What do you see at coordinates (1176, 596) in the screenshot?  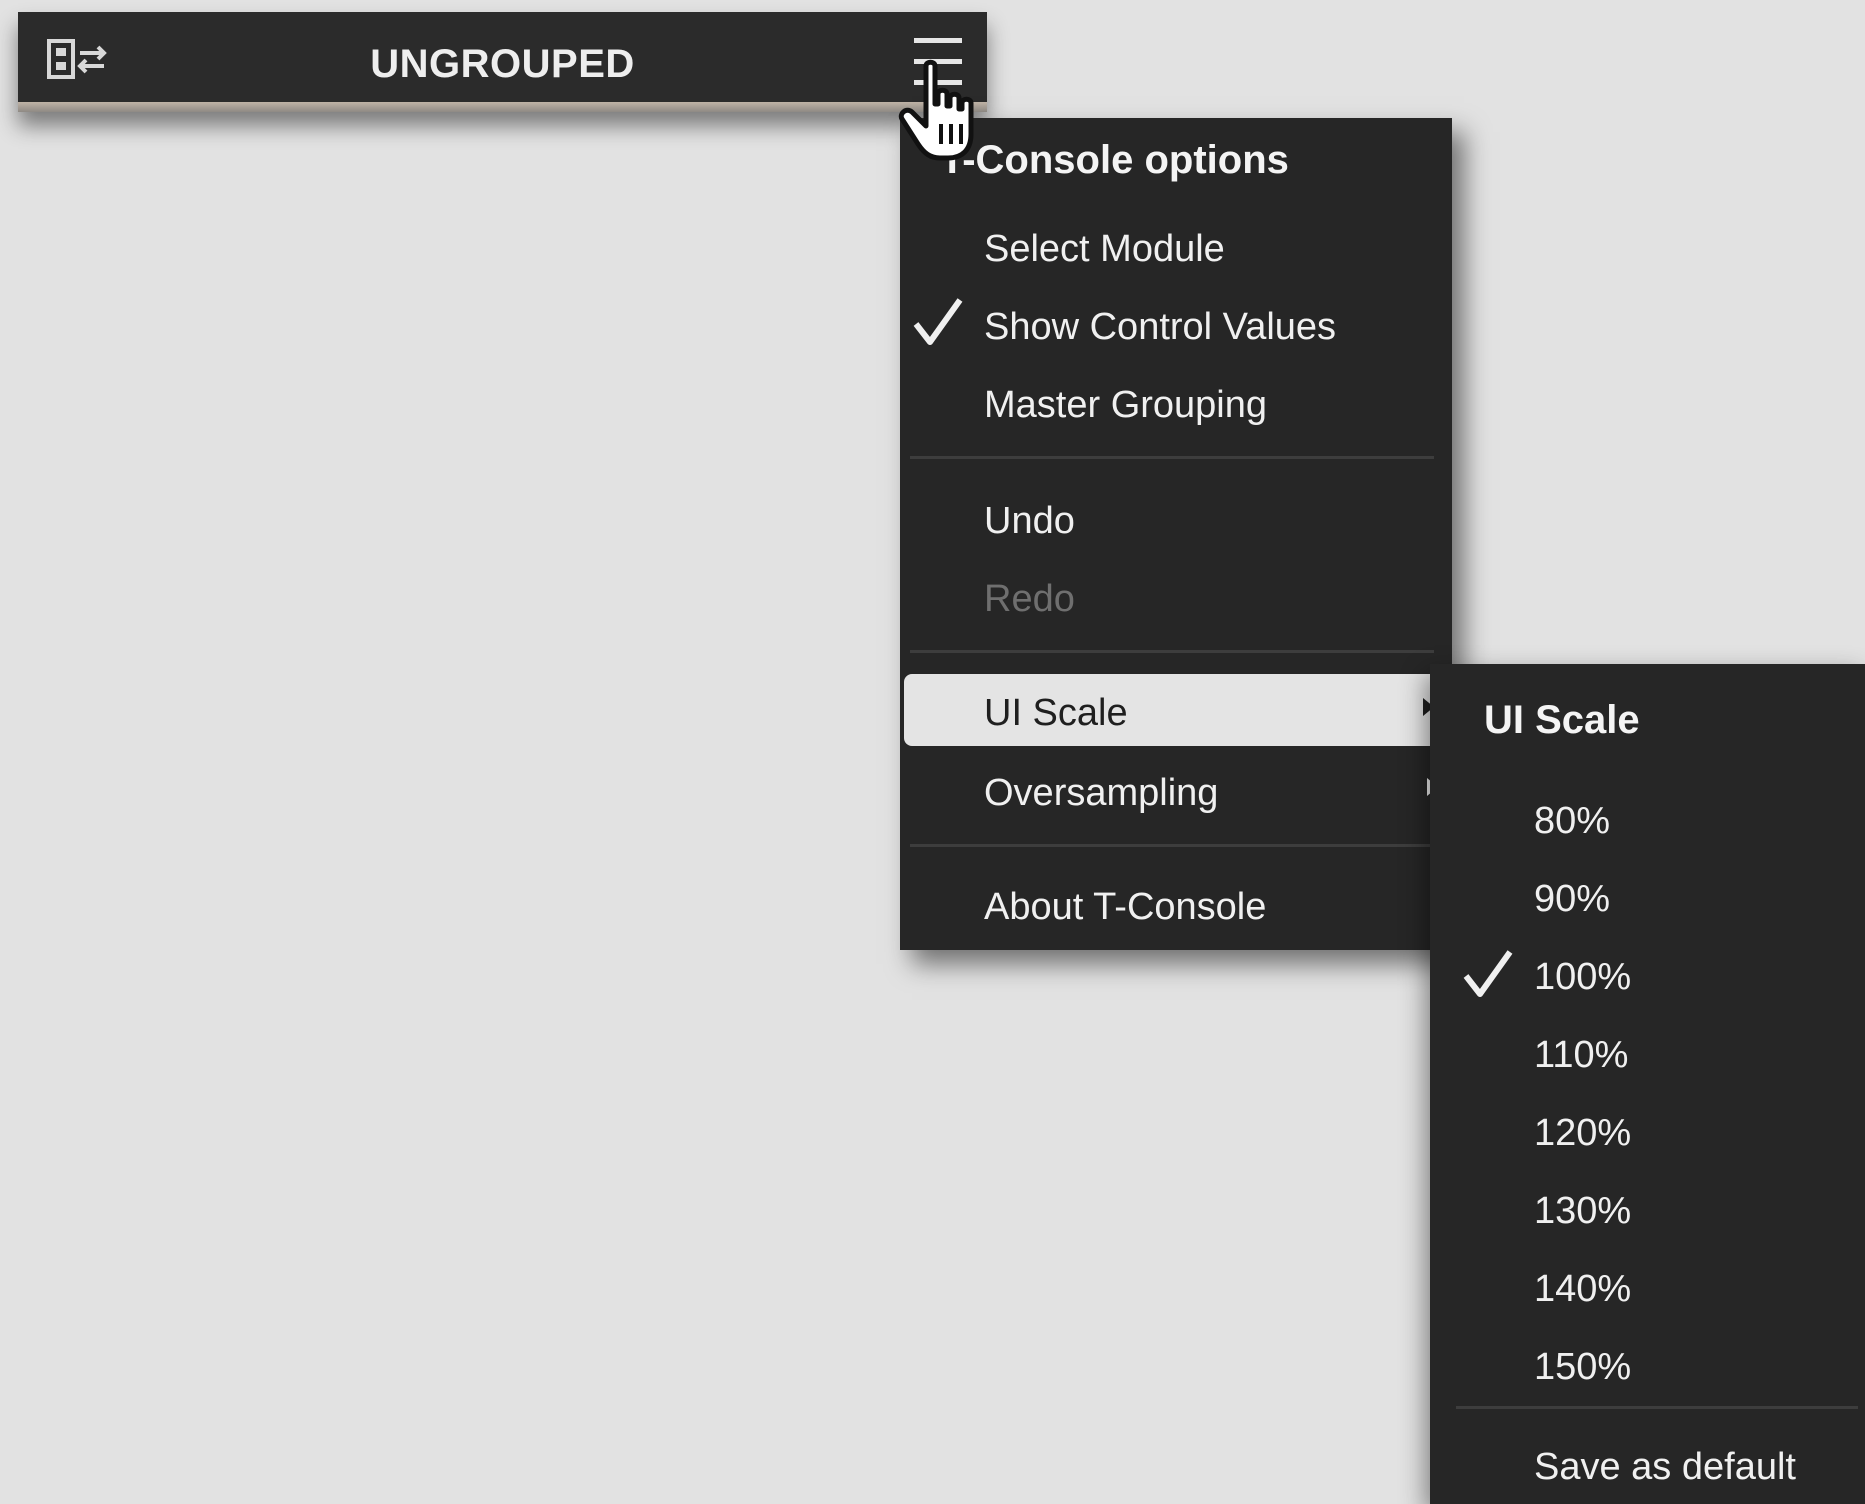 I see `menu-item-redo: Redo` at bounding box center [1176, 596].